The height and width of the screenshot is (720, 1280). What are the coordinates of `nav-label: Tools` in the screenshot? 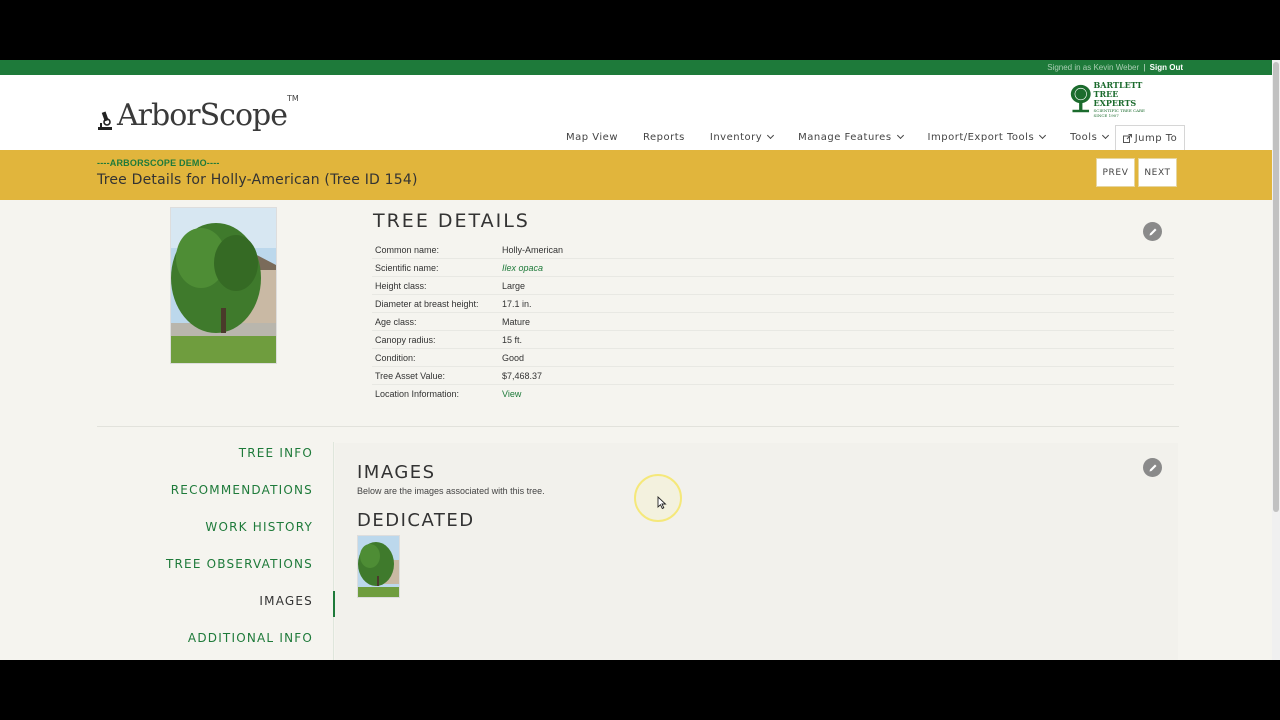 It's located at (1084, 137).